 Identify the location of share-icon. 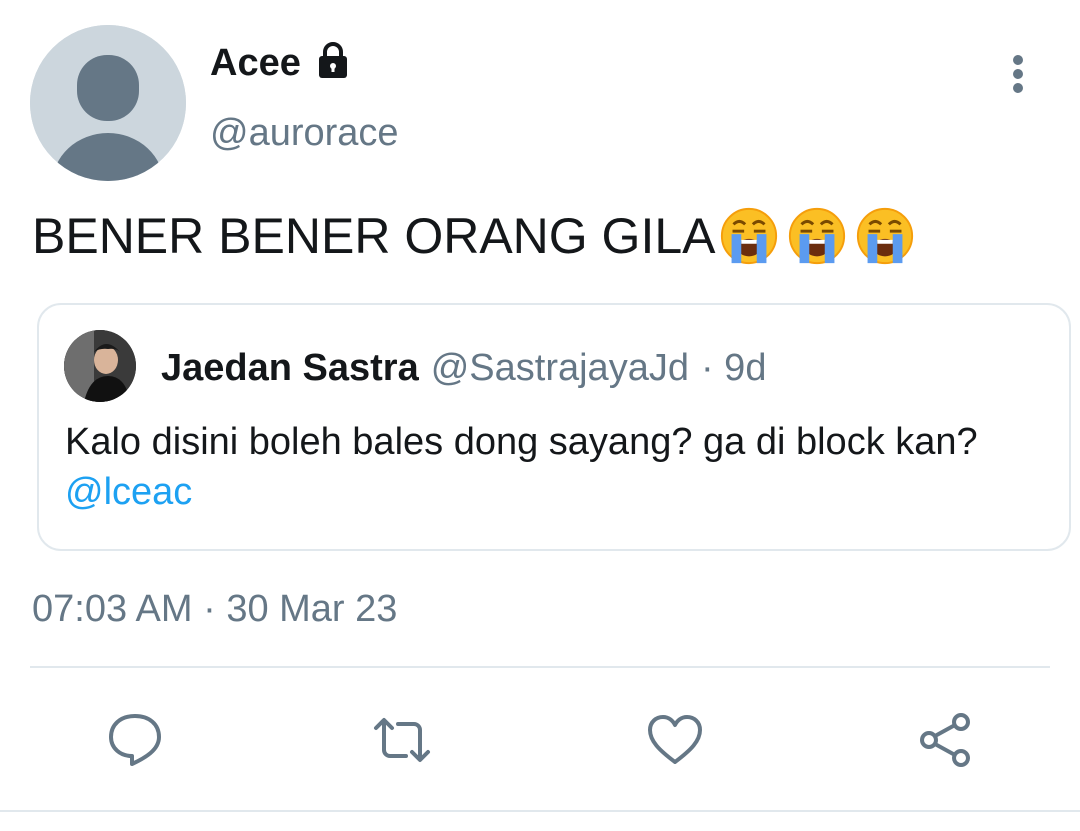
(945, 740).